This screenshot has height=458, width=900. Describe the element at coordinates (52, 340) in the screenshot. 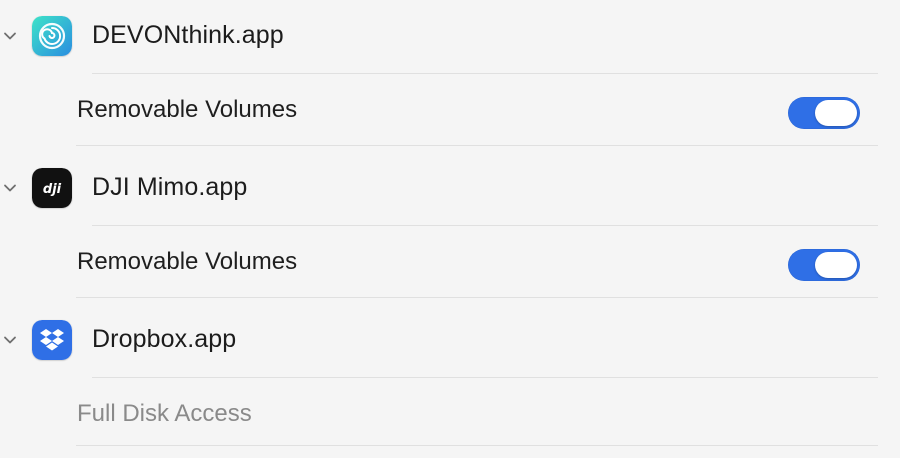

I see `dropbox-icon` at that location.